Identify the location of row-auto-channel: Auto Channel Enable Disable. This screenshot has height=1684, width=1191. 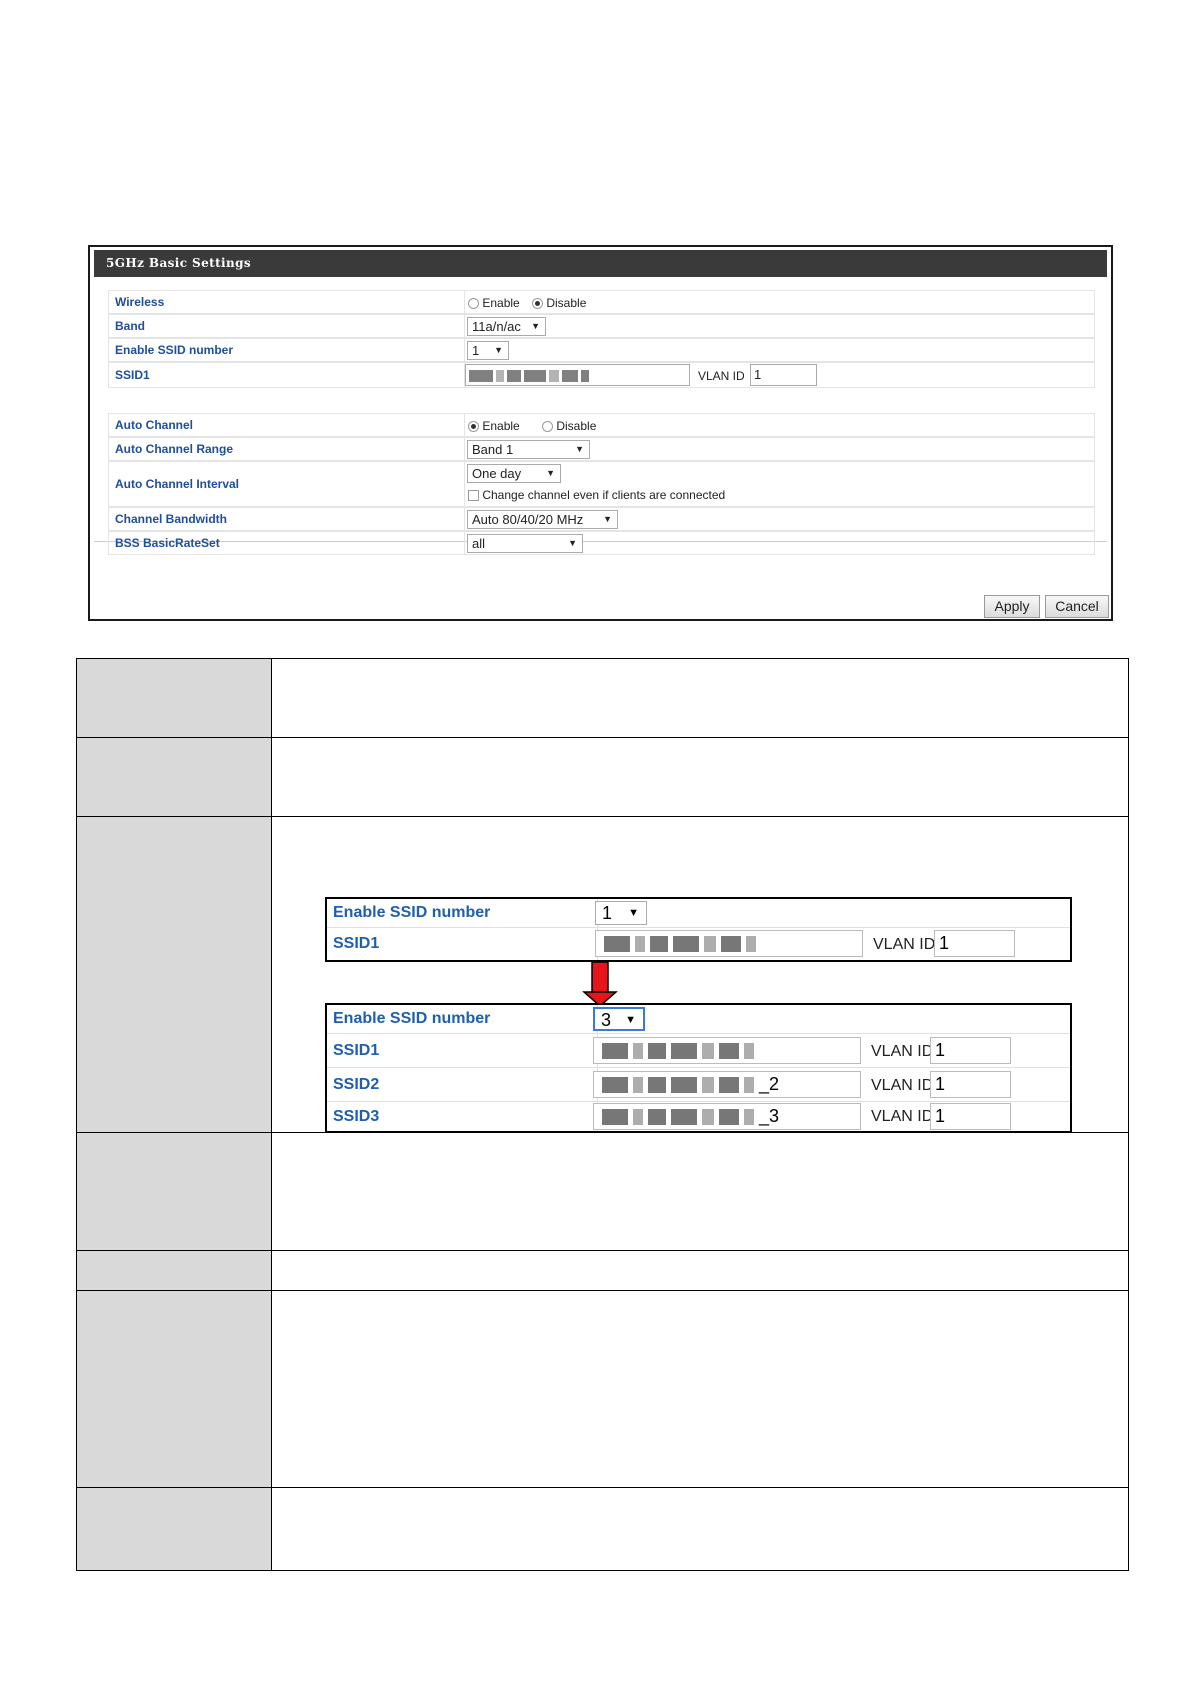
(601, 425).